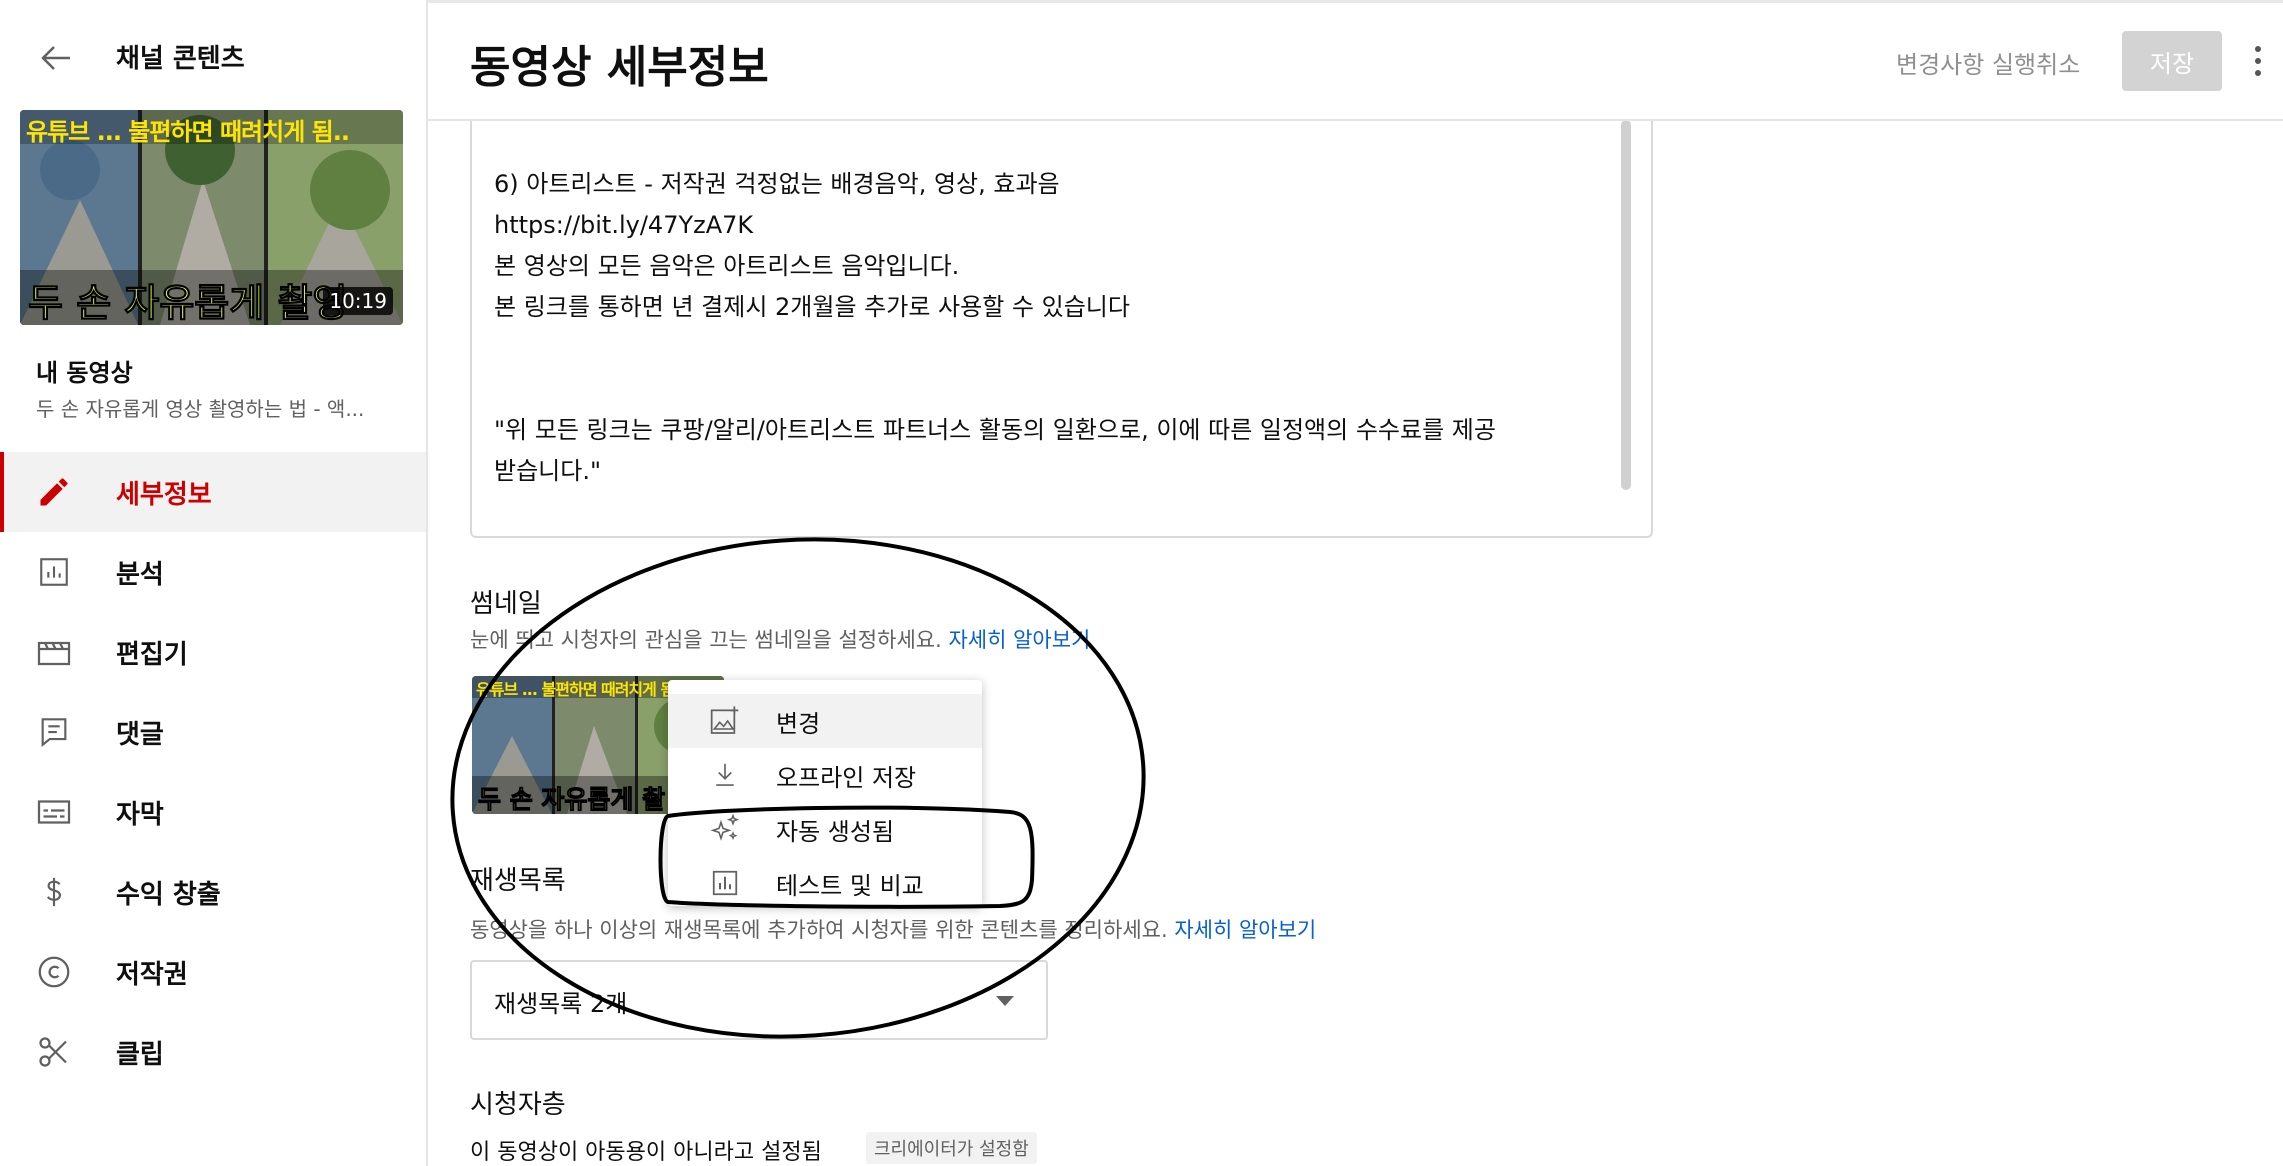 The height and width of the screenshot is (1166, 2283). I want to click on sparkle-icon, so click(725, 829).